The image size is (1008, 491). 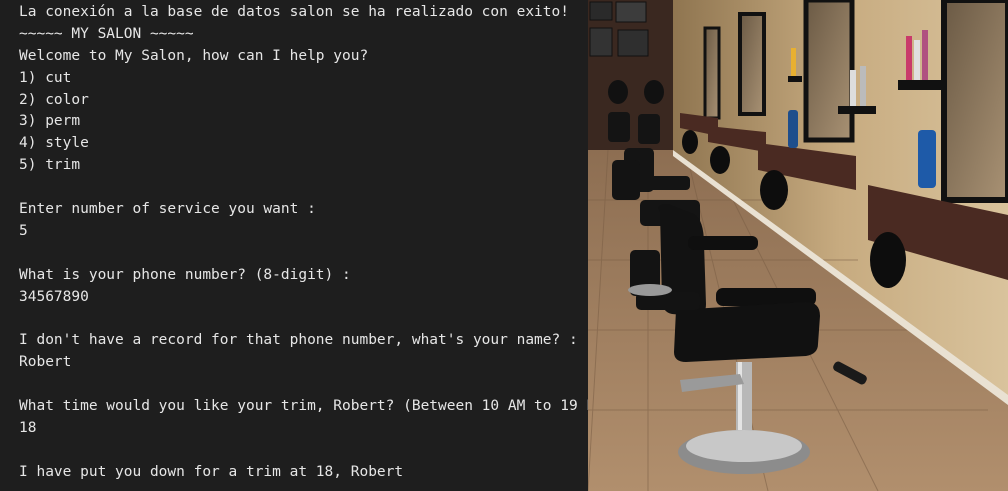 What do you see at coordinates (185, 274) in the screenshot?
I see `terminal-line-phone-prompt: What is your phone number? (8-digit) :` at bounding box center [185, 274].